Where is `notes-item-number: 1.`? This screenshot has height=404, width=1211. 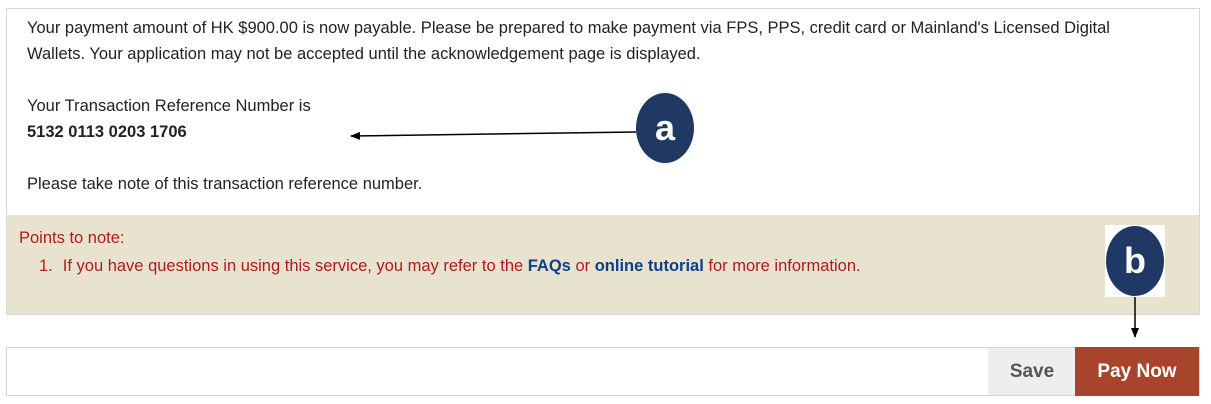 notes-item-number: 1. is located at coordinates (46, 266).